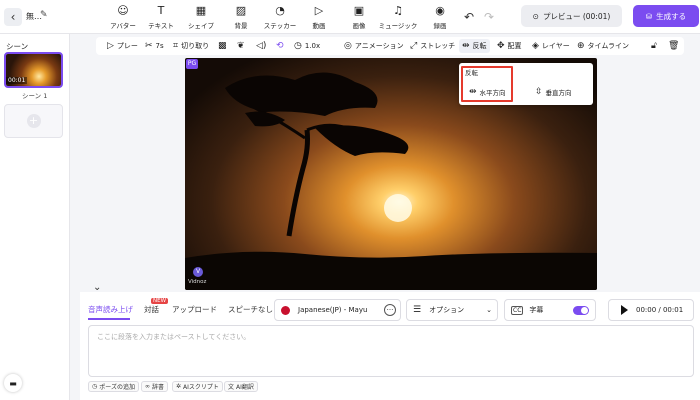 The width and height of the screenshot is (700, 400). Describe the element at coordinates (414, 46) in the screenshot. I see `stretch-icon: ⤢` at that location.